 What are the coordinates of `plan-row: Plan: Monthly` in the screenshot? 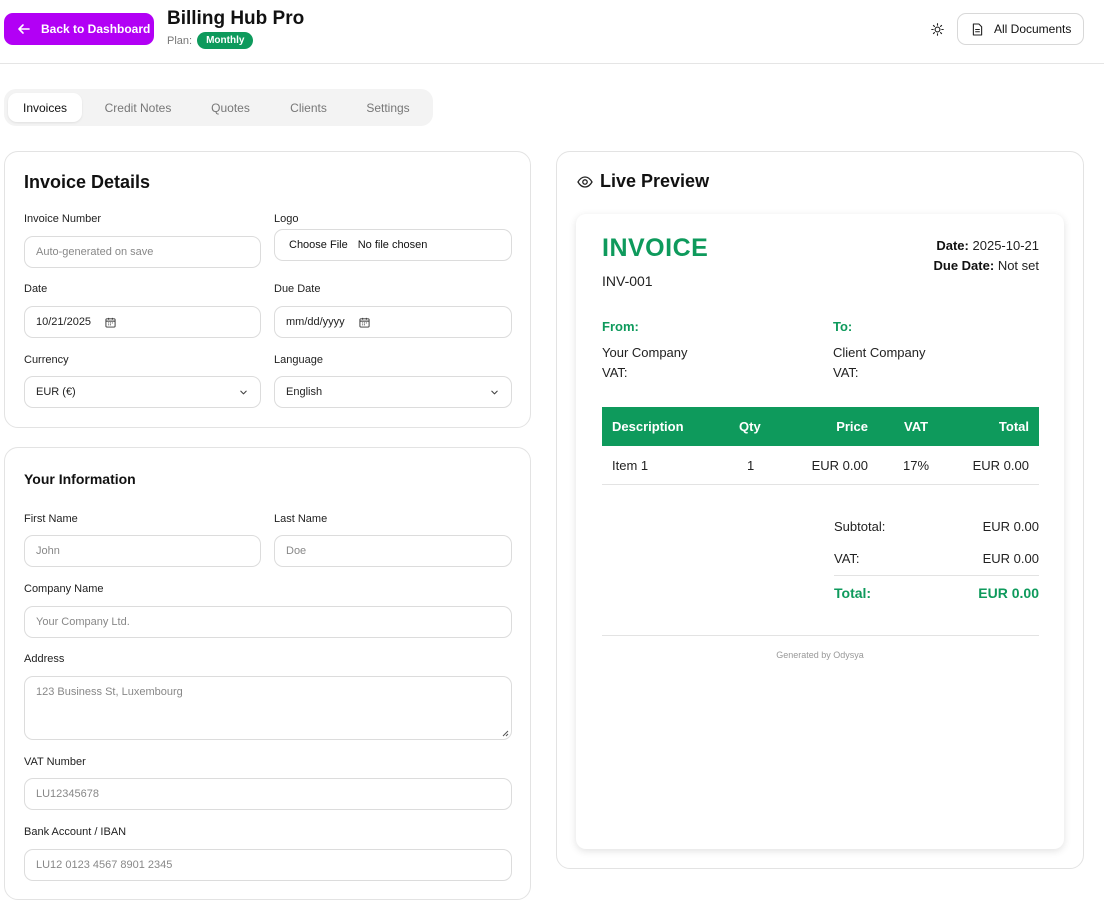 It's located at (210, 40).